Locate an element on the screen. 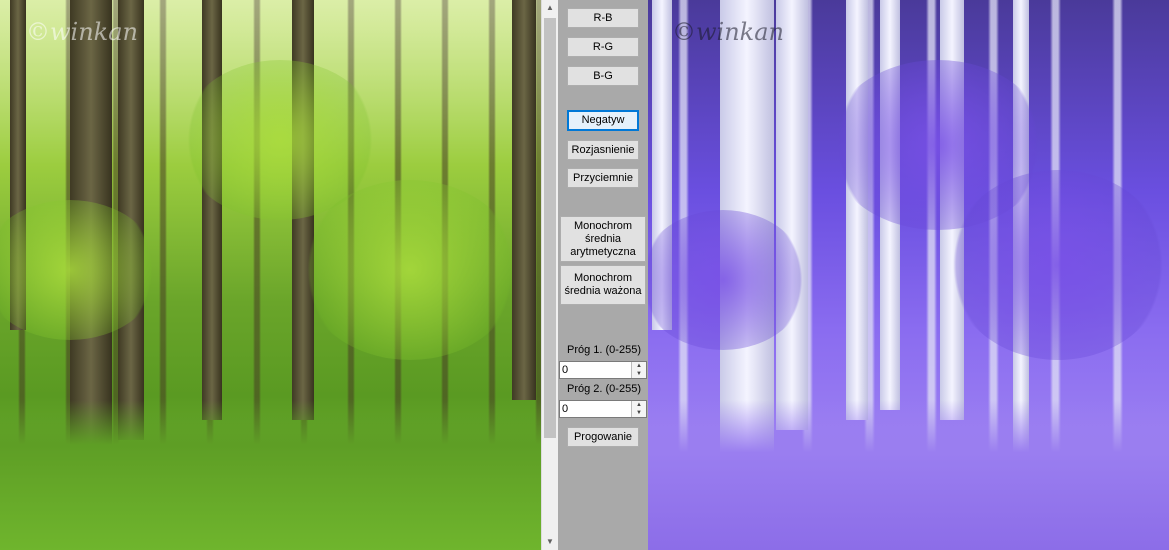  prog2-label: Próg 2. (0-255) is located at coordinates (604, 389).